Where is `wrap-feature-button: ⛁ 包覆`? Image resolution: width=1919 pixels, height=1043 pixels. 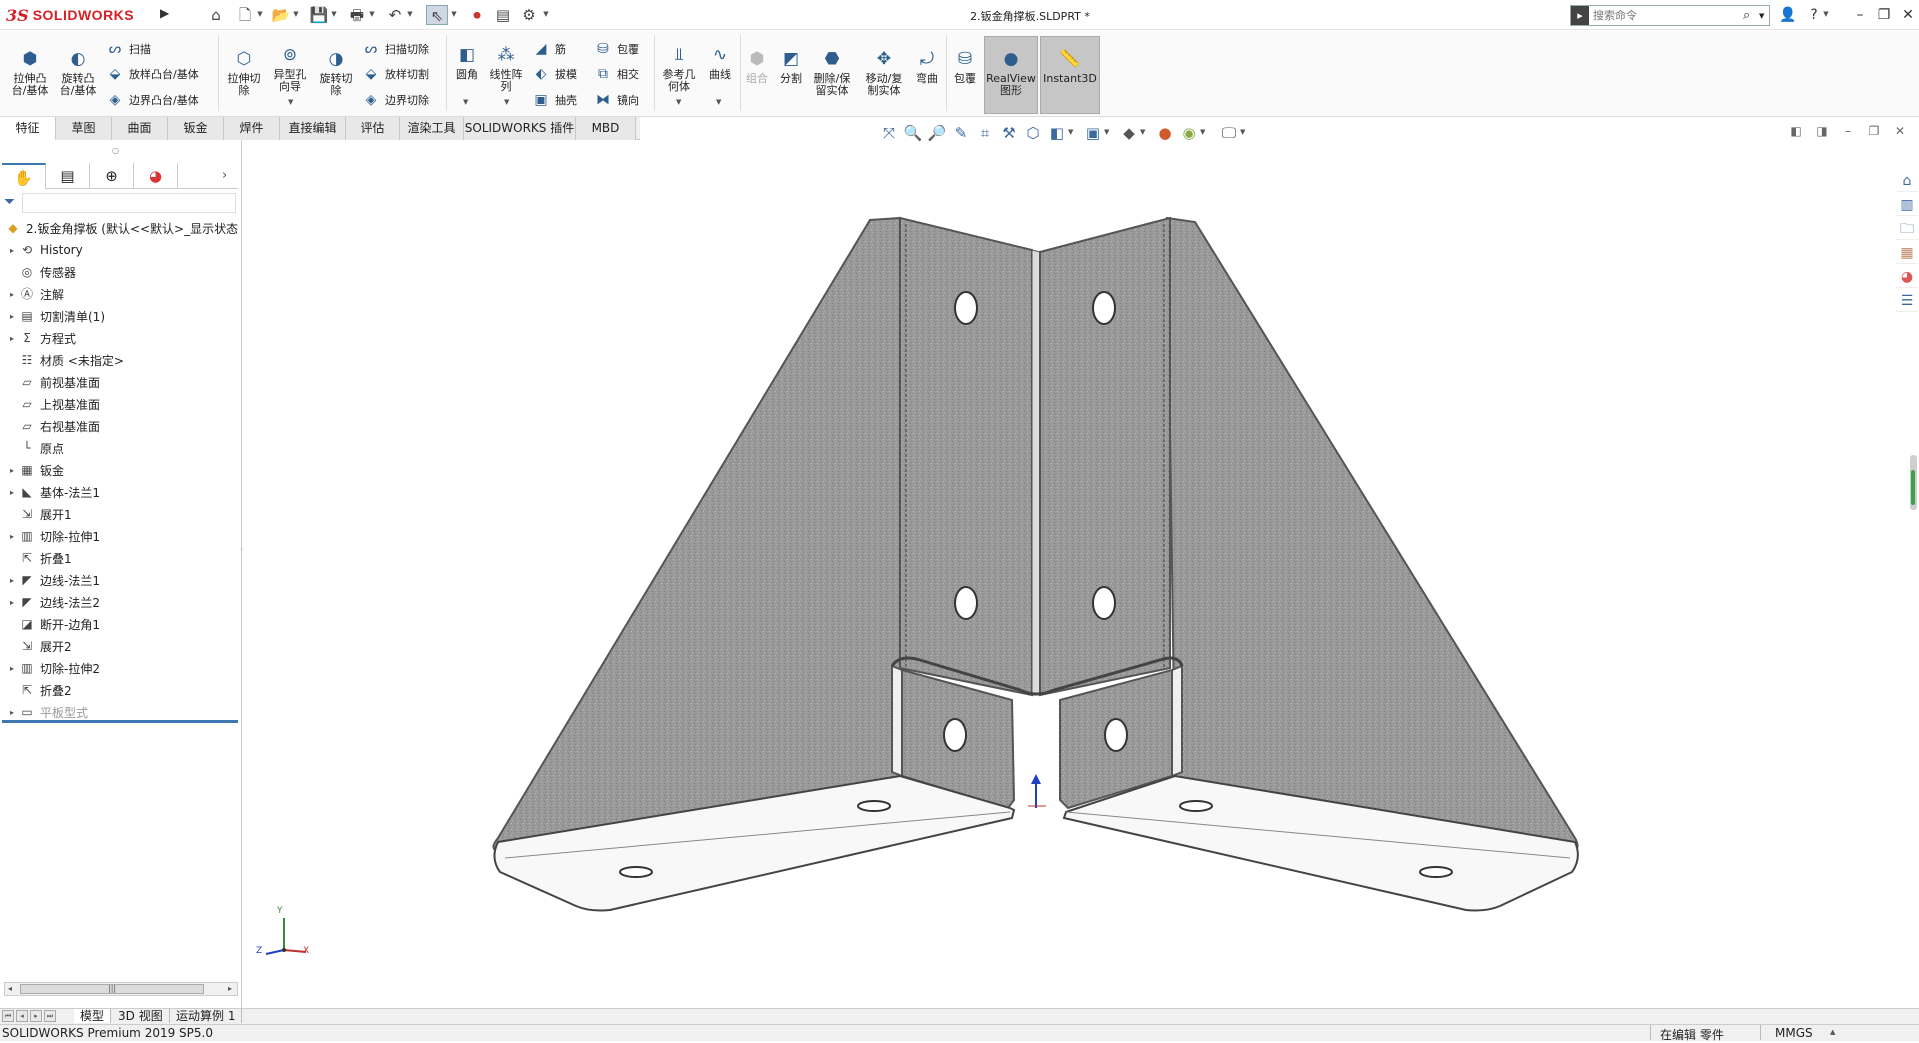
wrap-feature-button: ⛁ 包覆 is located at coordinates (965, 66).